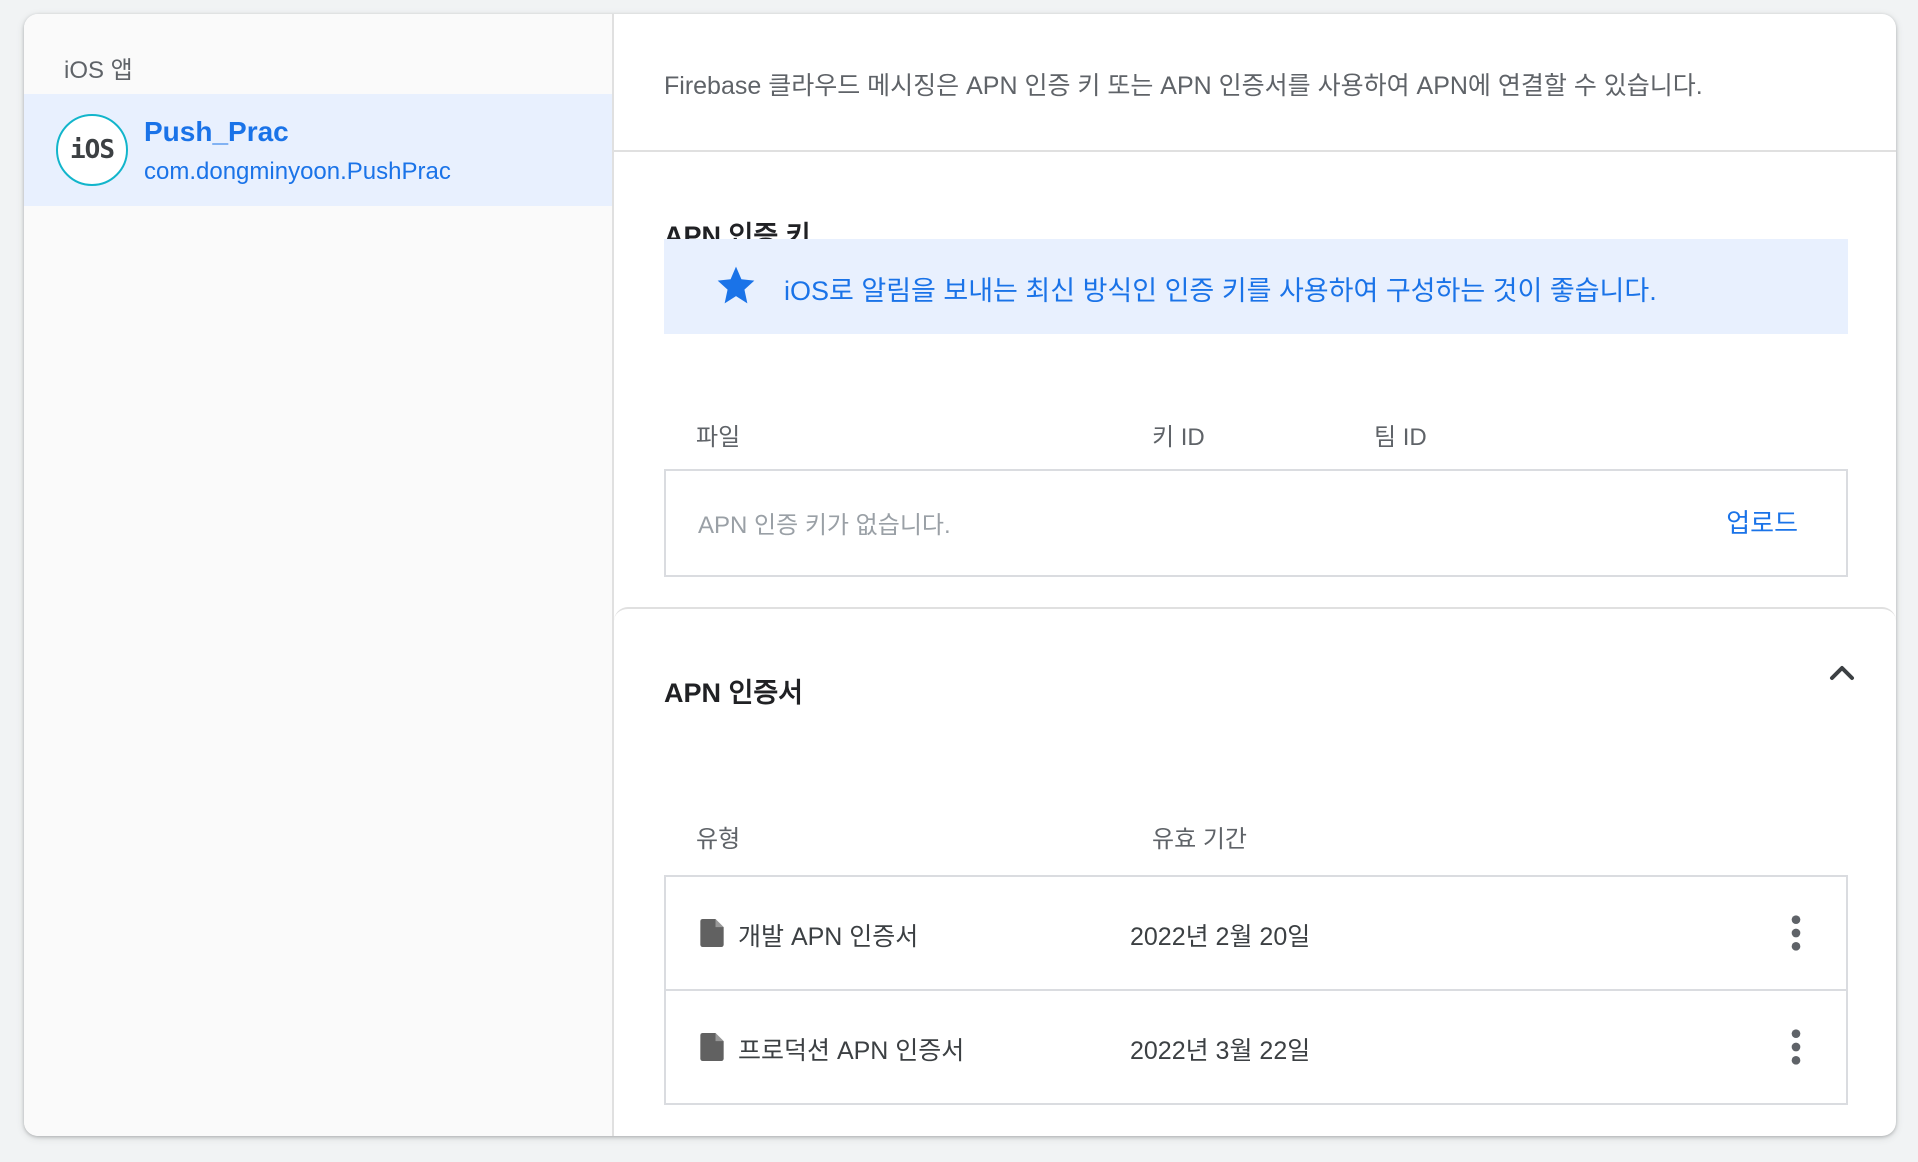 The image size is (1918, 1162). What do you see at coordinates (1842, 673) in the screenshot?
I see `chevron-up-icon` at bounding box center [1842, 673].